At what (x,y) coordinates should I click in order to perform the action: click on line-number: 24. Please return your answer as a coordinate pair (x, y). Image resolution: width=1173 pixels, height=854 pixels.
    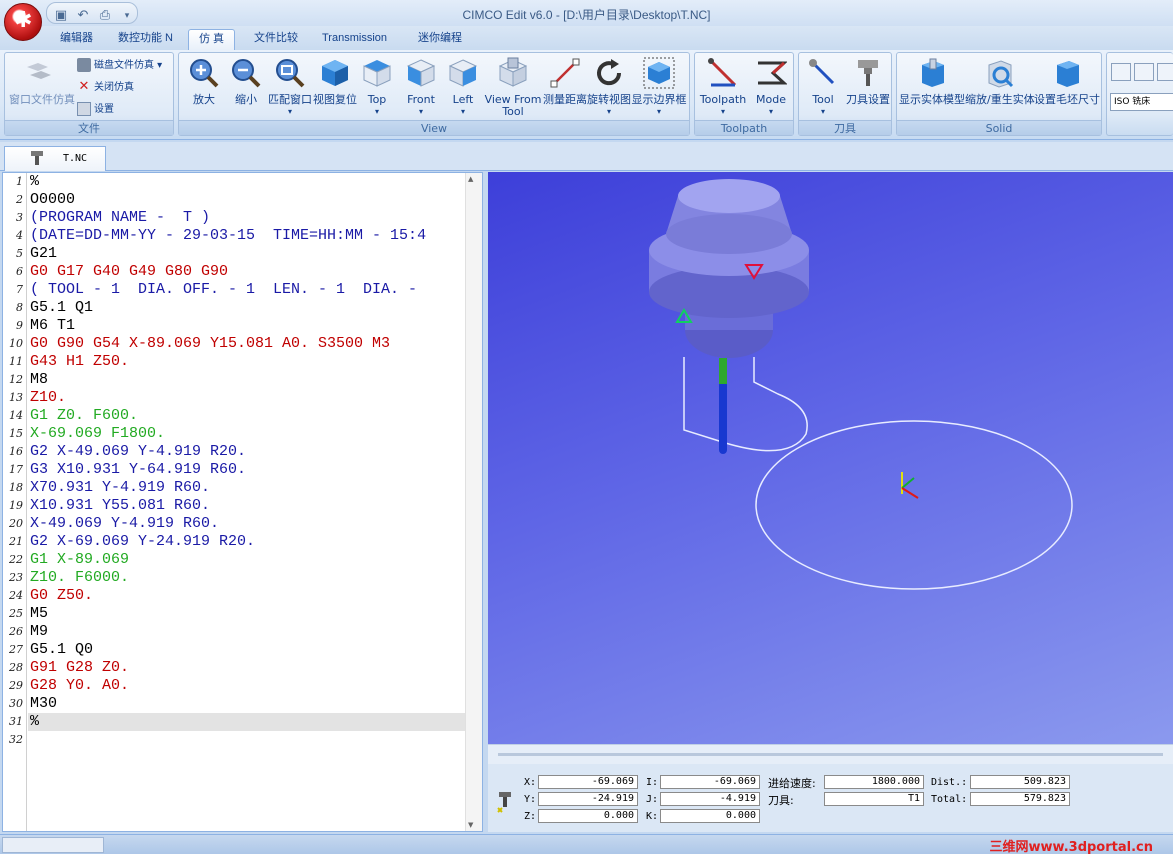
    Looking at the image, I should click on (16, 595).